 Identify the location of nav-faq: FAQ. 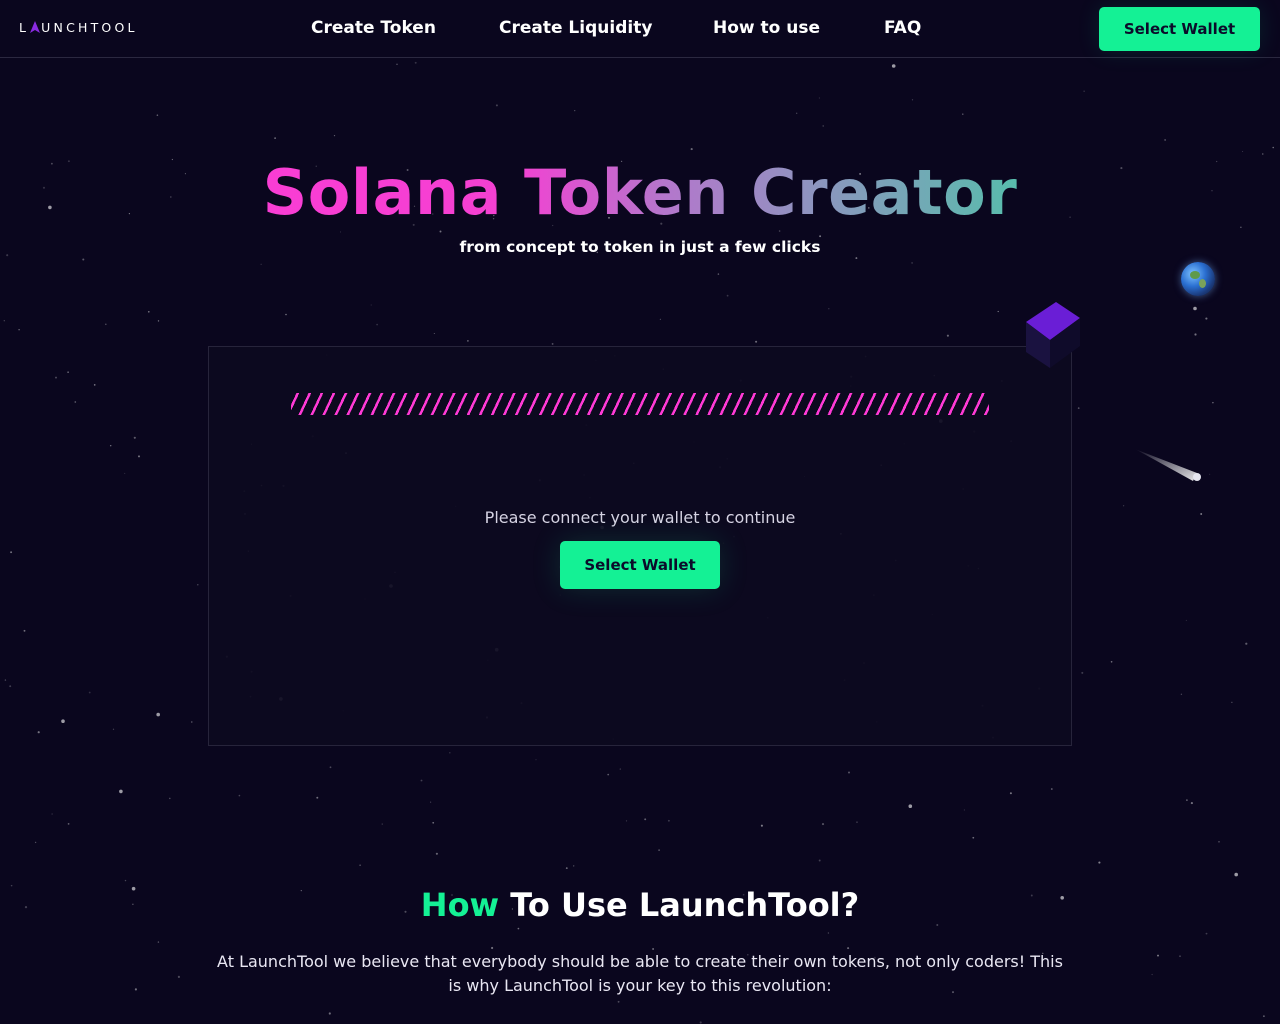
(902, 28).